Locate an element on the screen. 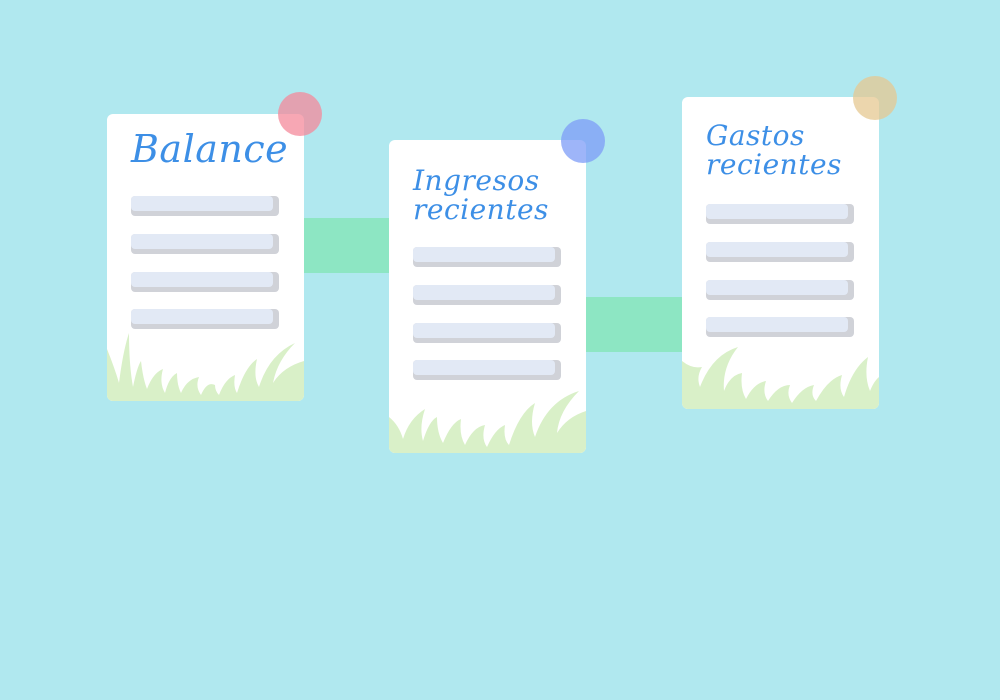 The width and height of the screenshot is (1000, 700). ingresos-recientes-card: Ingresos recientes is located at coordinates (487, 296).